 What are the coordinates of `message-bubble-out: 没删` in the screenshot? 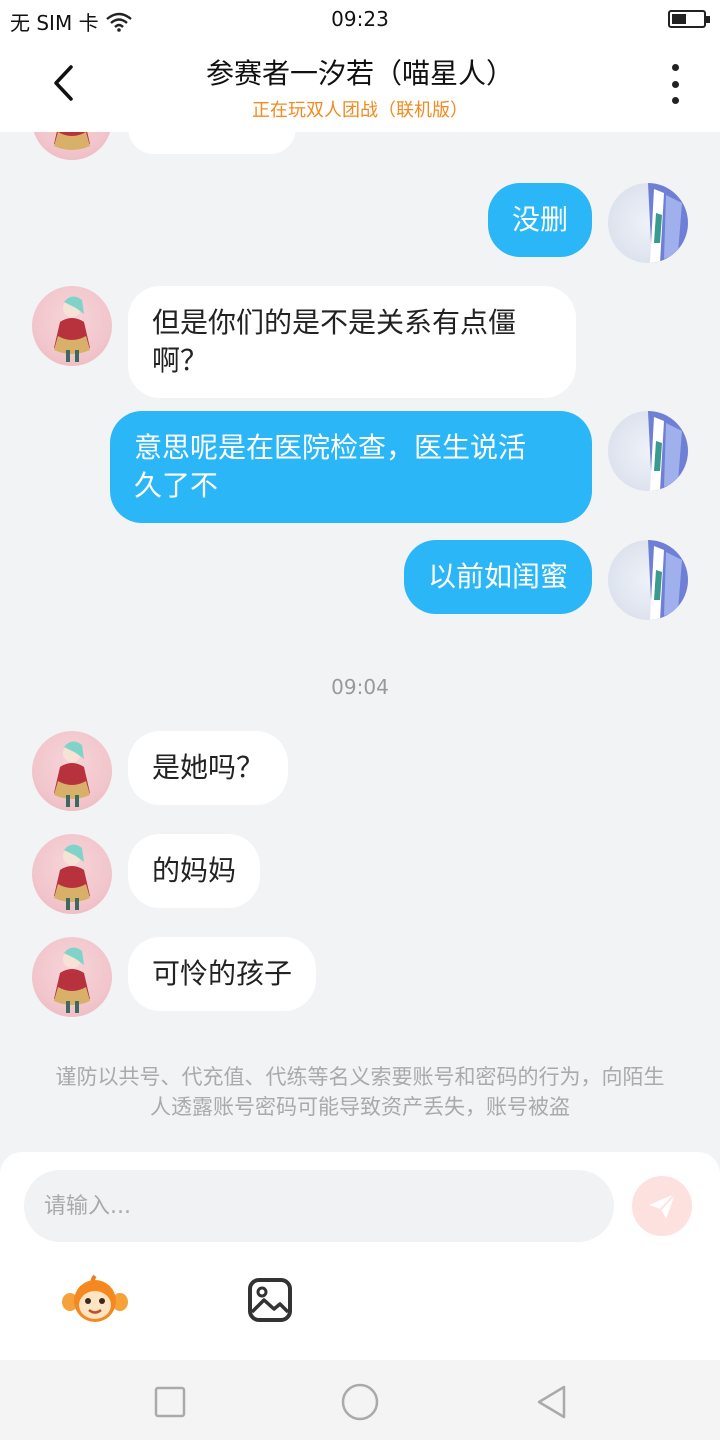 It's located at (539, 220).